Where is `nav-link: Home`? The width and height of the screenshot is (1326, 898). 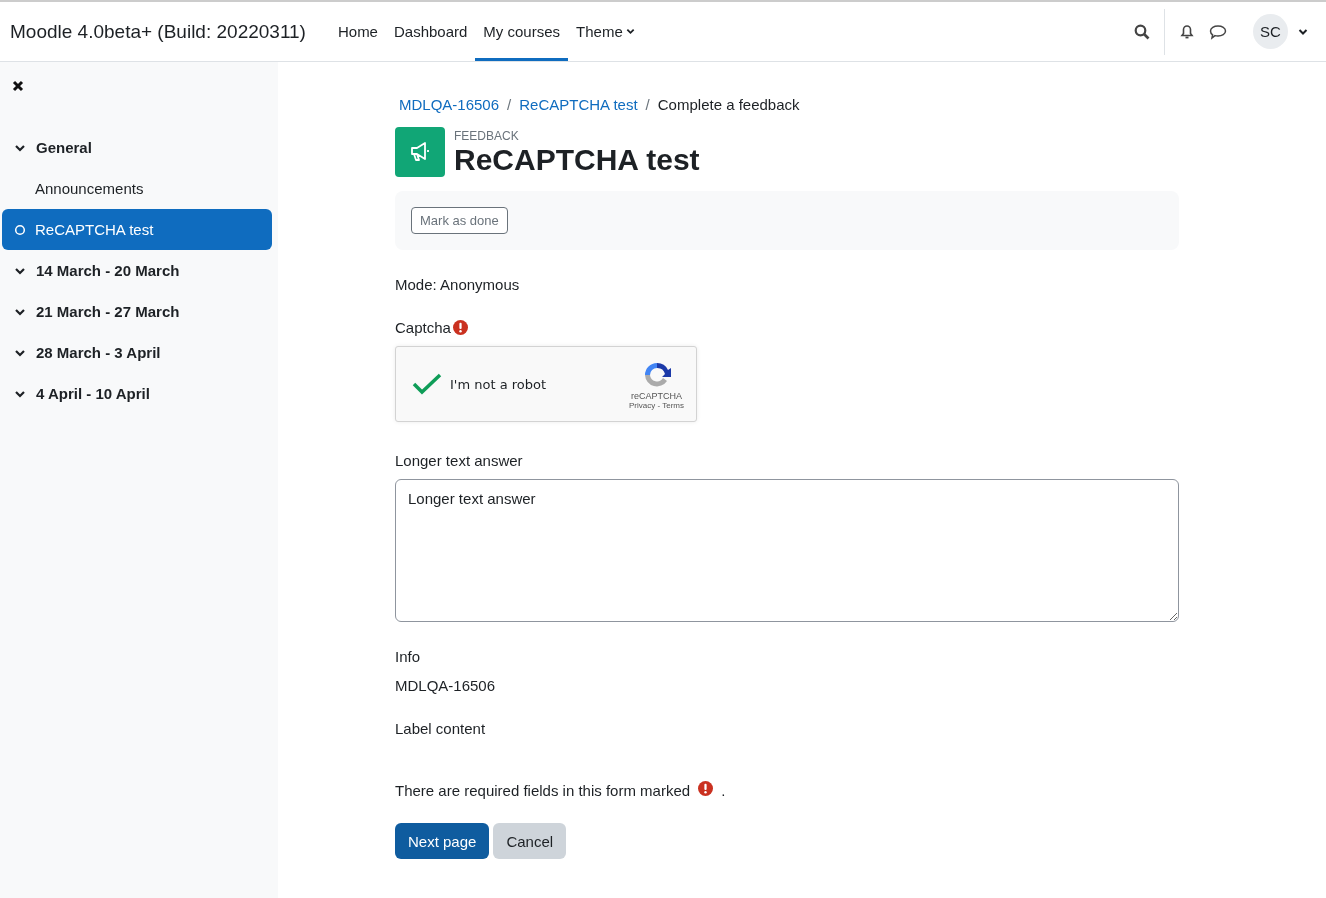 nav-link: Home is located at coordinates (357, 31).